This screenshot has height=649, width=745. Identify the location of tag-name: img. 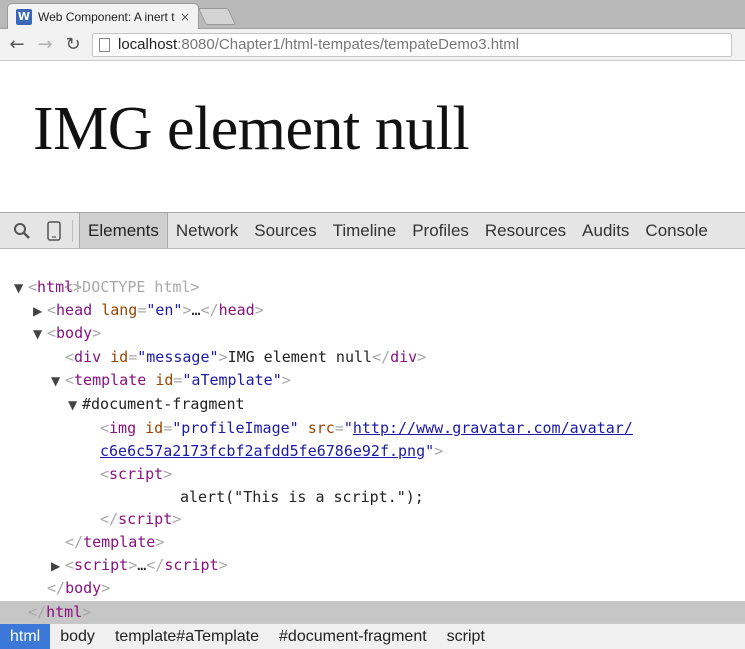
(123, 428).